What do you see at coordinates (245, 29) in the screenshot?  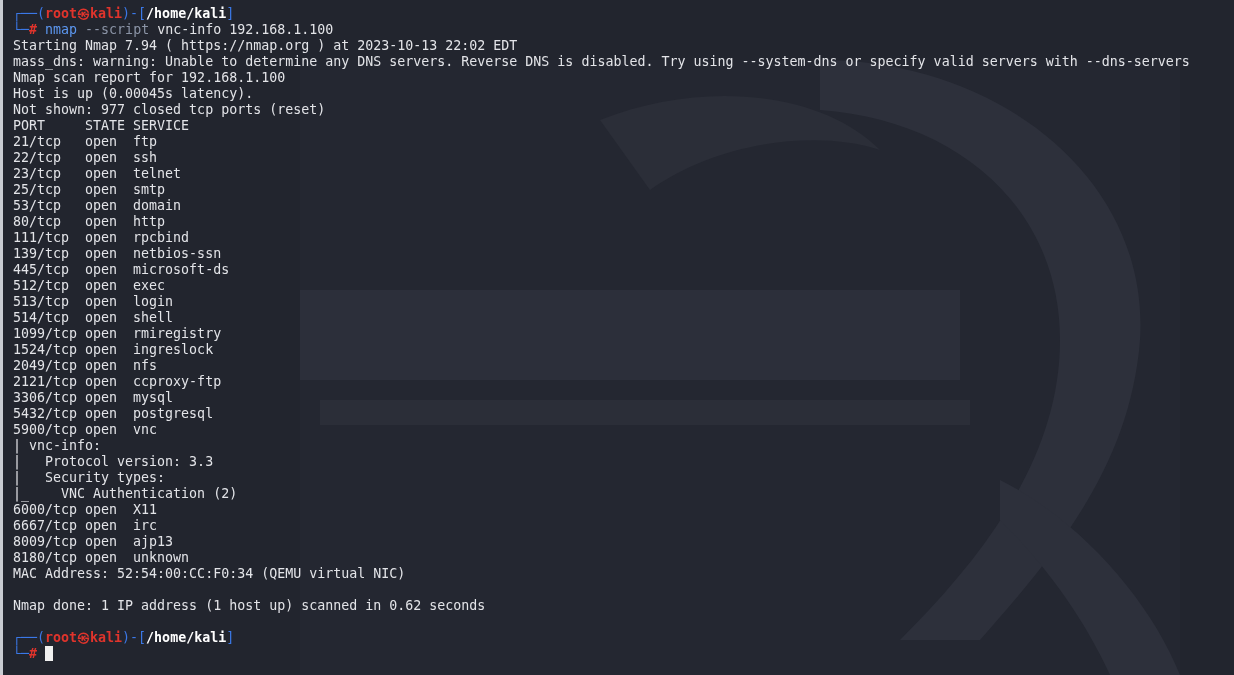 I see `command-arg: vnc-info 192.168.1.100` at bounding box center [245, 29].